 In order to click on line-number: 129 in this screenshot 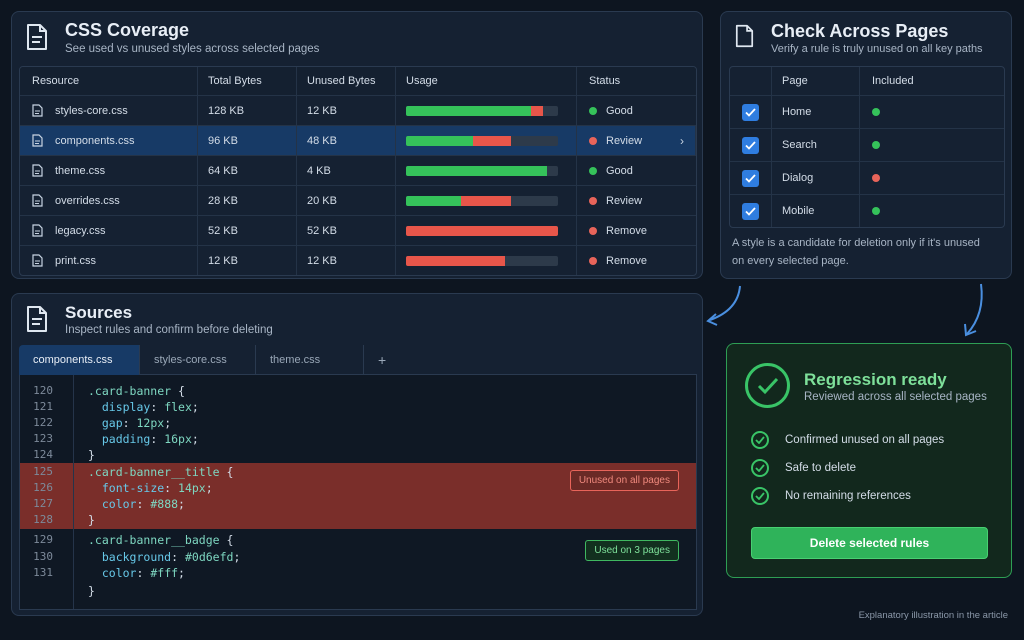, I will do `click(43, 539)`.